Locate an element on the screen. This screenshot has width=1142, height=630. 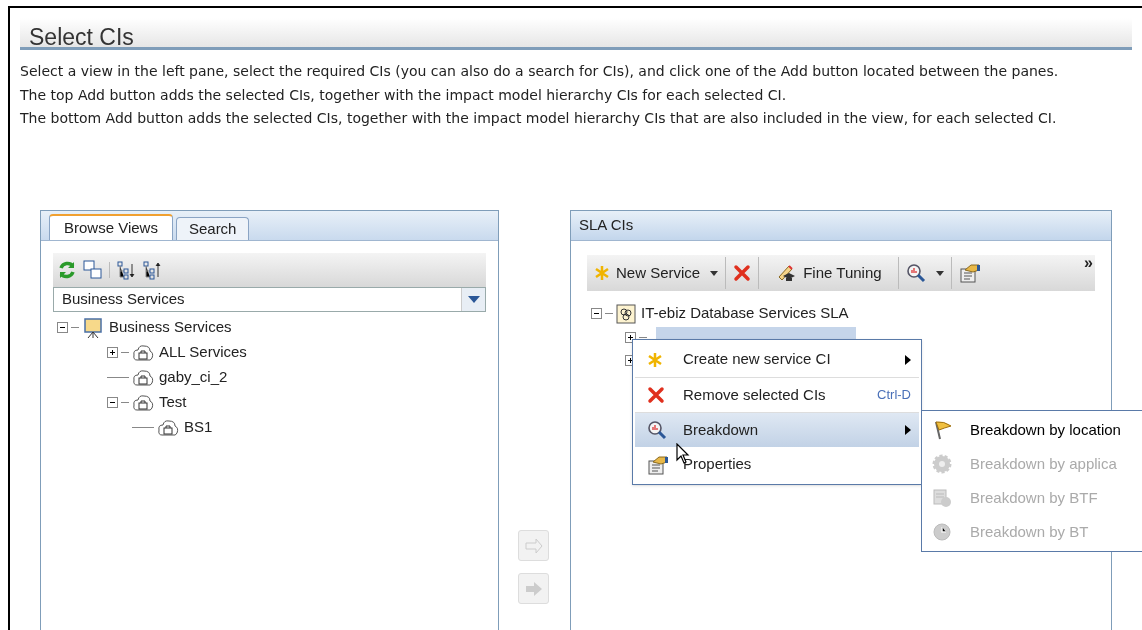
fine-tuning-button: Fine Tuning is located at coordinates (828, 273).